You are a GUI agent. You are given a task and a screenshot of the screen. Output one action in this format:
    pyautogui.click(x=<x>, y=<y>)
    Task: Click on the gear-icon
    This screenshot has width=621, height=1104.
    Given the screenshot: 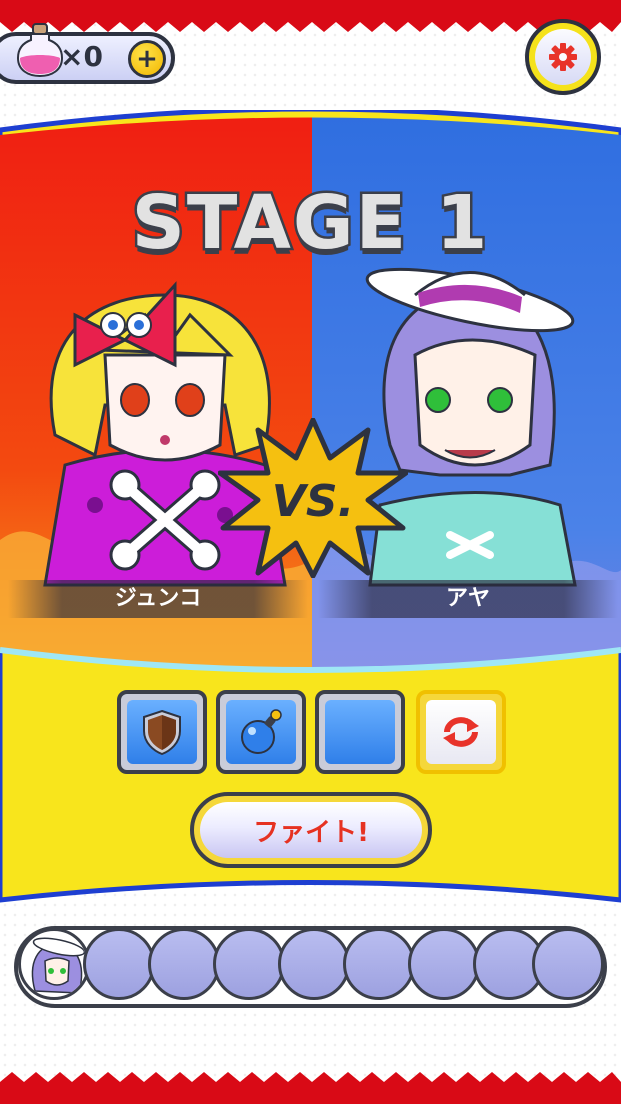 What is the action you would take?
    pyautogui.click(x=563, y=57)
    